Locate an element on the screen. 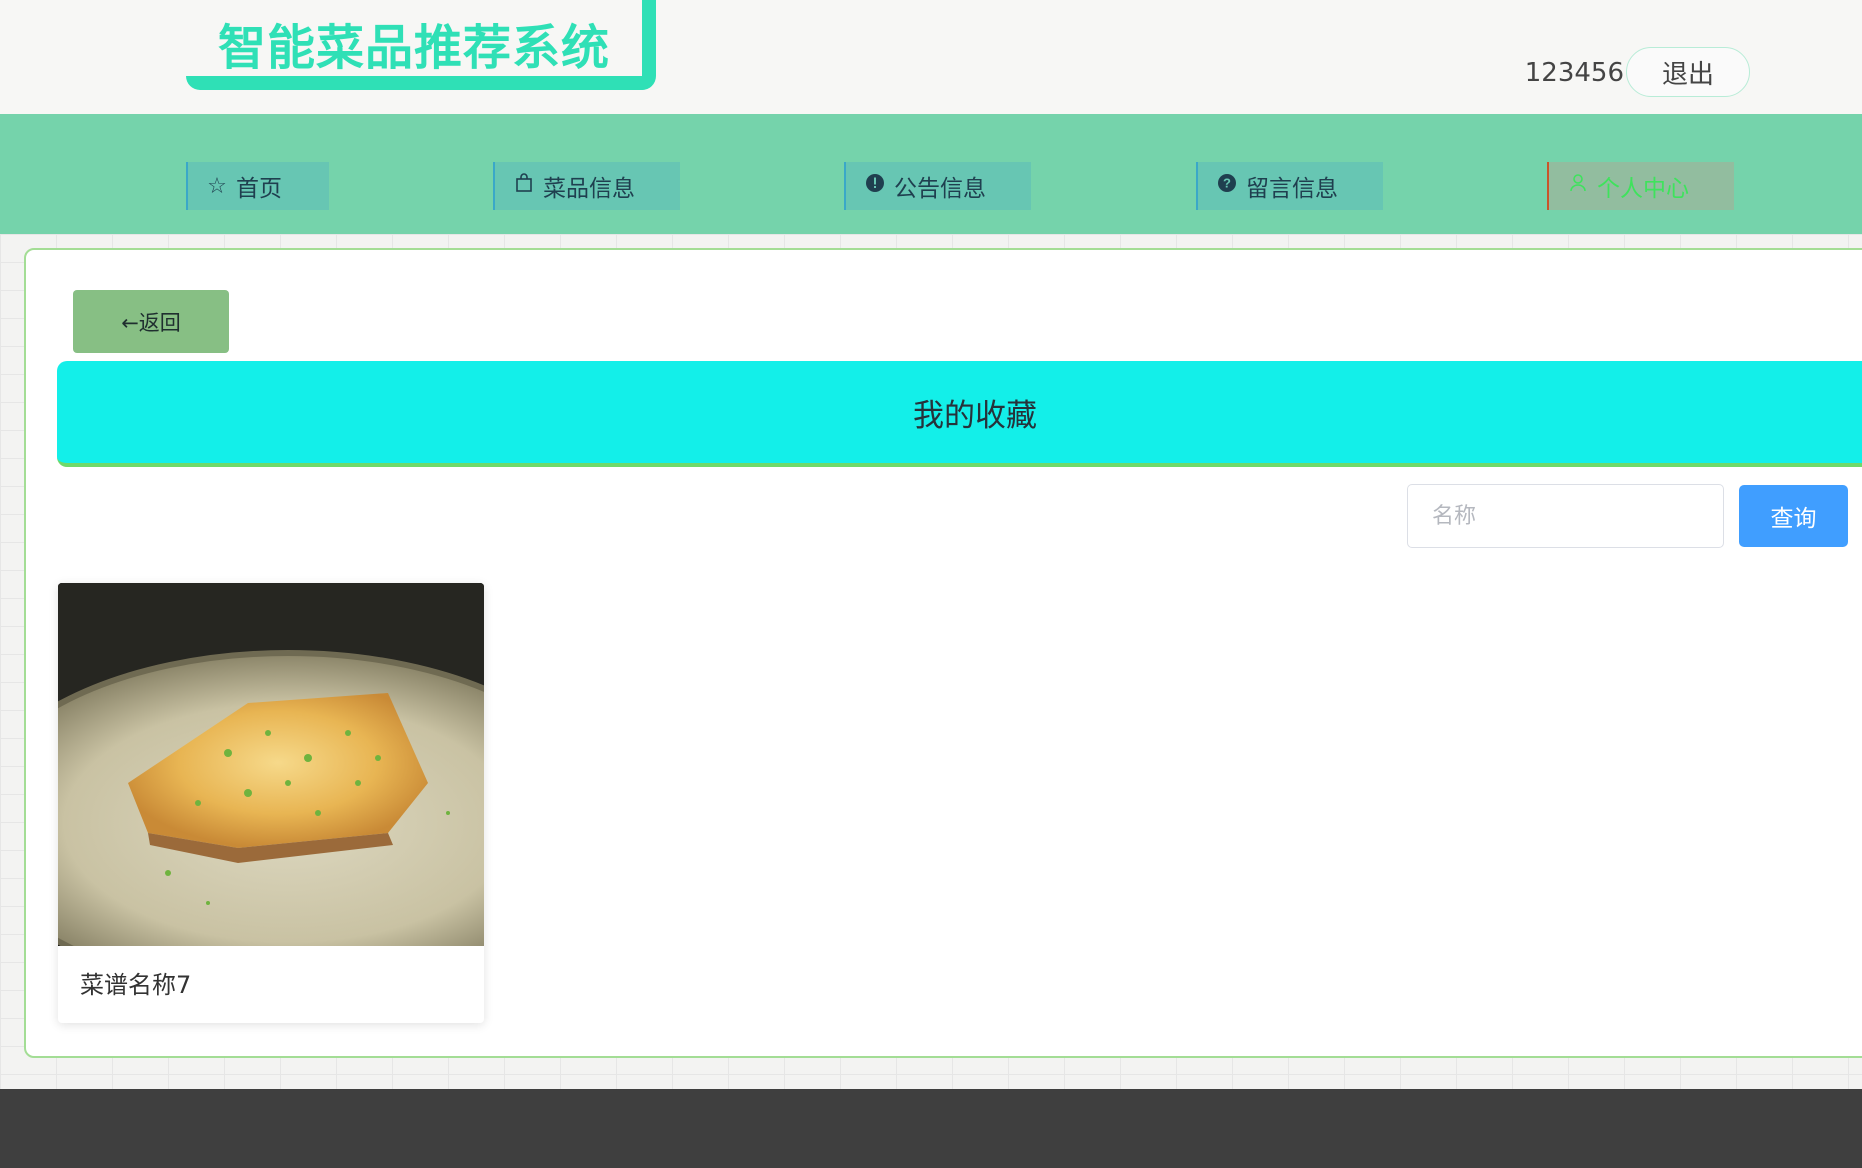 Image resolution: width=1862 pixels, height=1168 pixels. user-icon is located at coordinates (1578, 186).